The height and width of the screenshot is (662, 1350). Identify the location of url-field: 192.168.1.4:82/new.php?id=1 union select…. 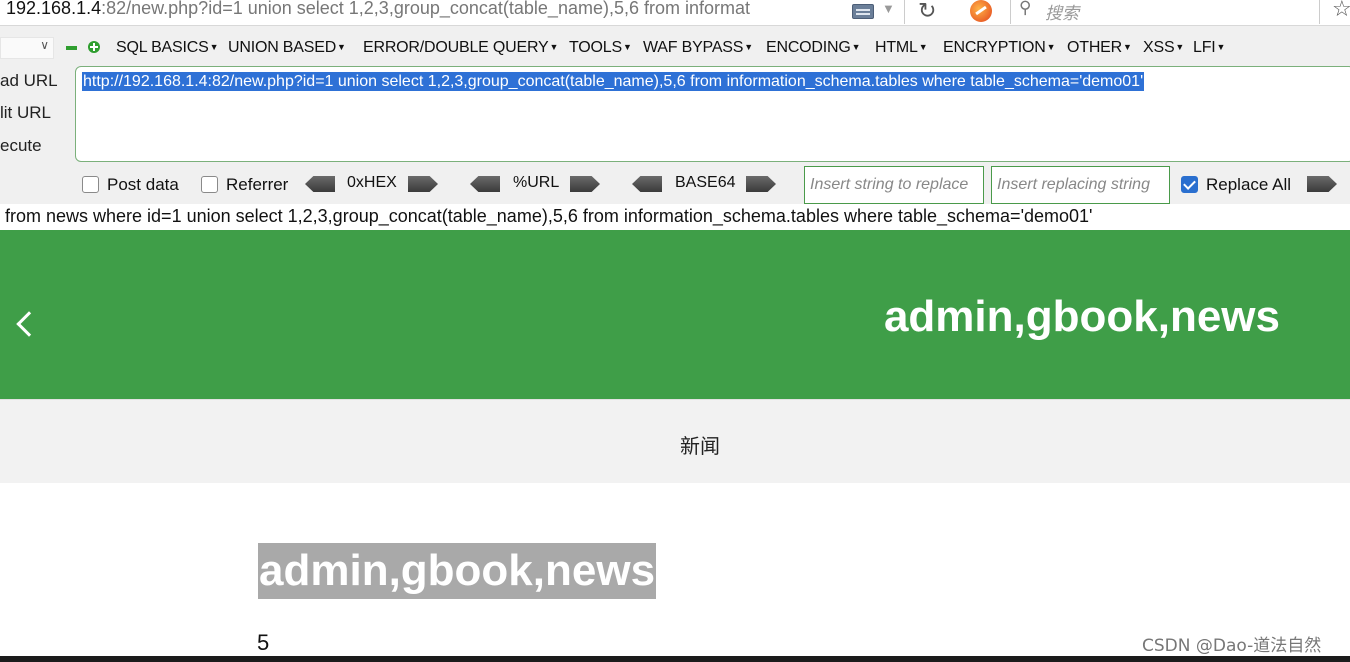
(452, 12).